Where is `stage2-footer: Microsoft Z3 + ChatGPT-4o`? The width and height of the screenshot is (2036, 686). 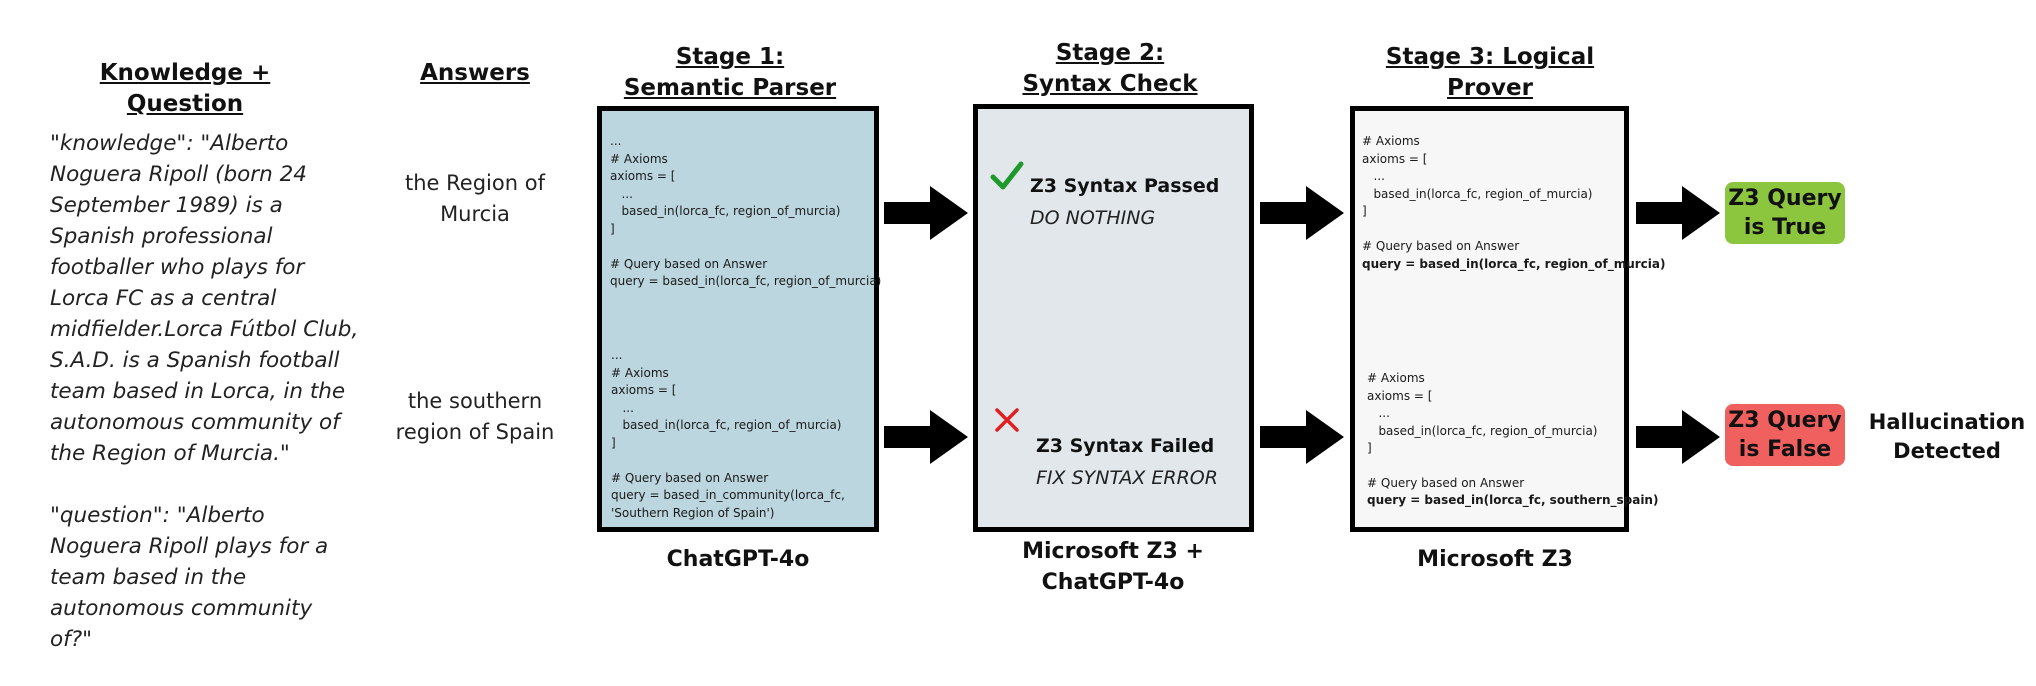
stage2-footer: Microsoft Z3 + ChatGPT-4o is located at coordinates (1113, 567).